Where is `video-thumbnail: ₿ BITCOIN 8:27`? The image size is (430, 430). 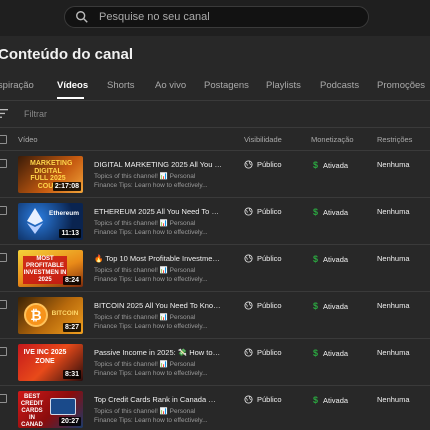 video-thumbnail: ₿ BITCOIN 8:27 is located at coordinates (50, 315).